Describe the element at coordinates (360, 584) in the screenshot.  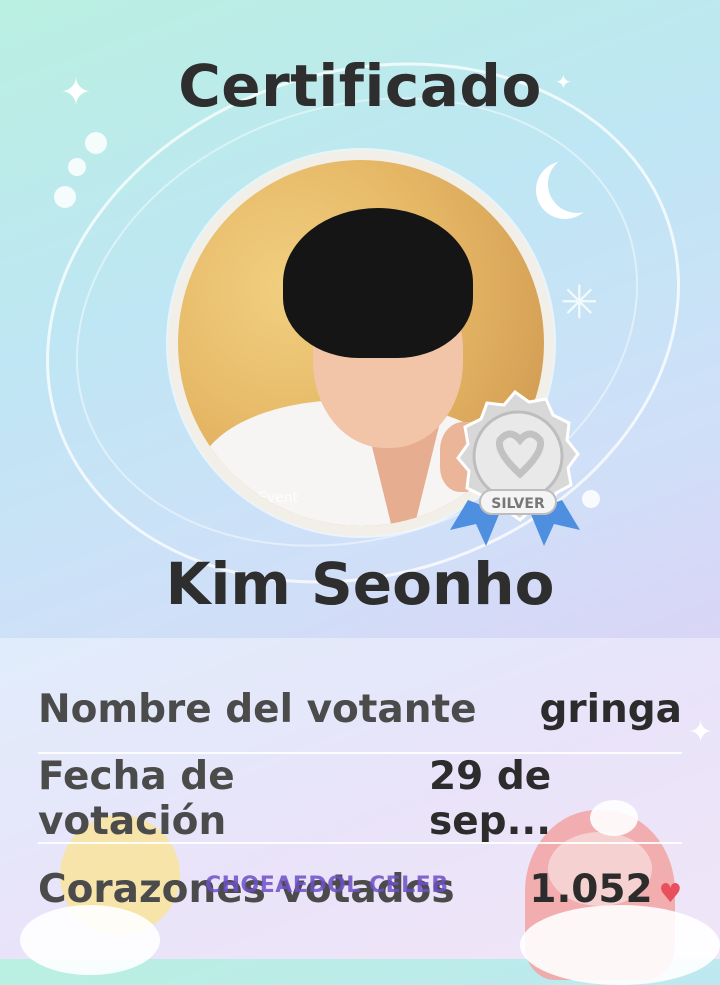
I see `celebrity-name: Kim Seonho` at that location.